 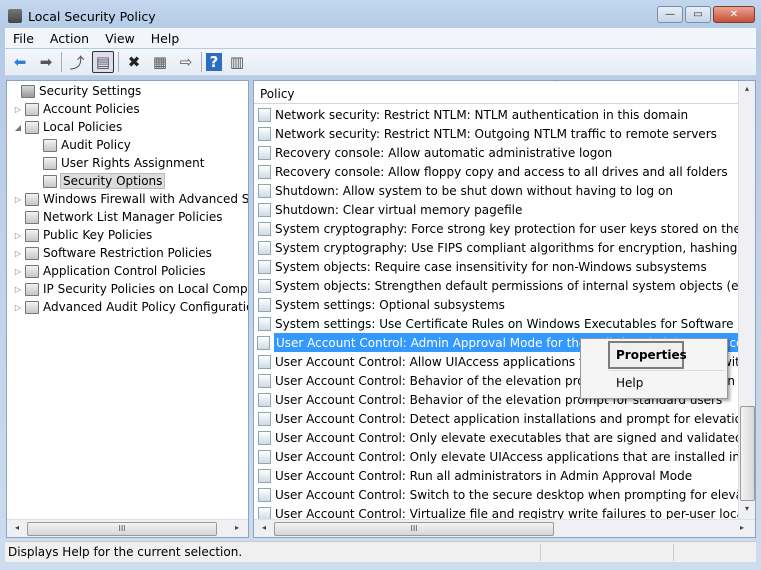 I want to click on minimize-button: —, so click(x=670, y=14).